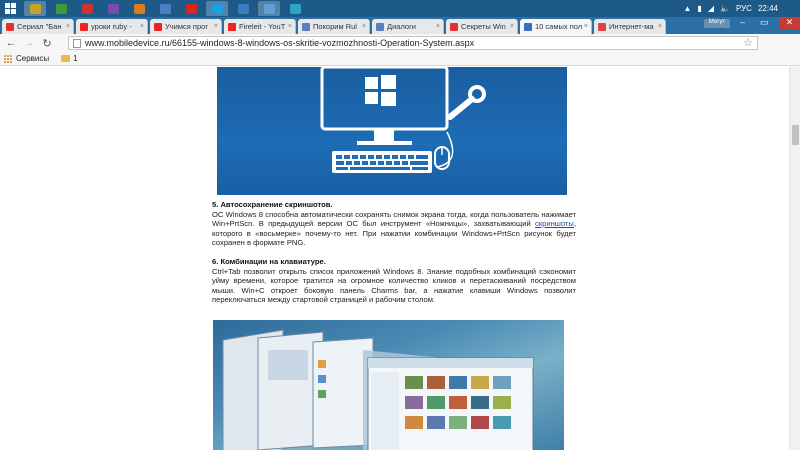 This screenshot has width=800, height=450. I want to click on tab-label: Сериал "Бан, so click(39, 26).